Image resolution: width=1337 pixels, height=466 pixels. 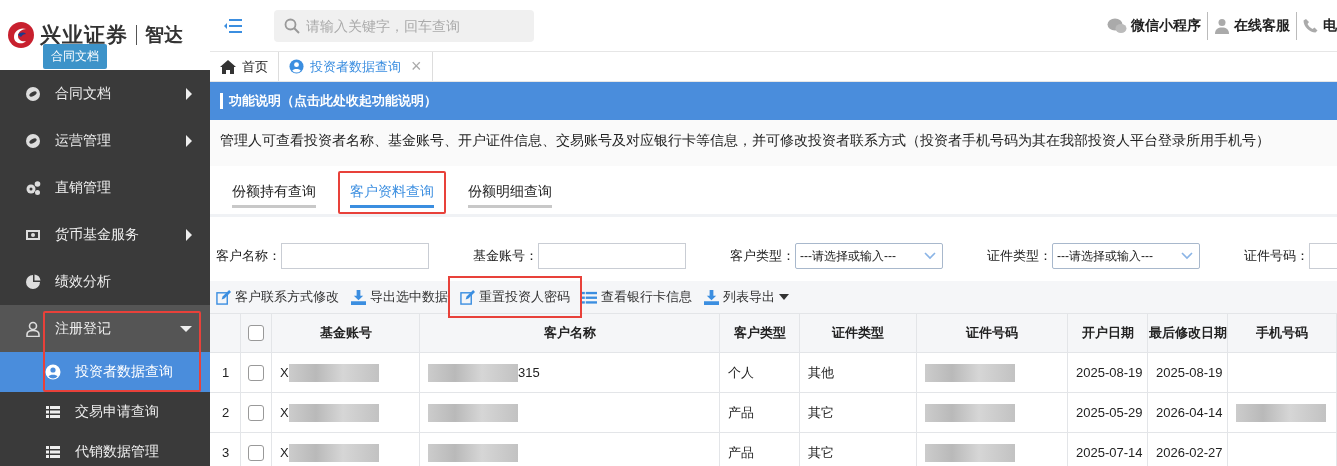 What do you see at coordinates (248, 256) in the screenshot?
I see `filter-label: 客户名称：` at bounding box center [248, 256].